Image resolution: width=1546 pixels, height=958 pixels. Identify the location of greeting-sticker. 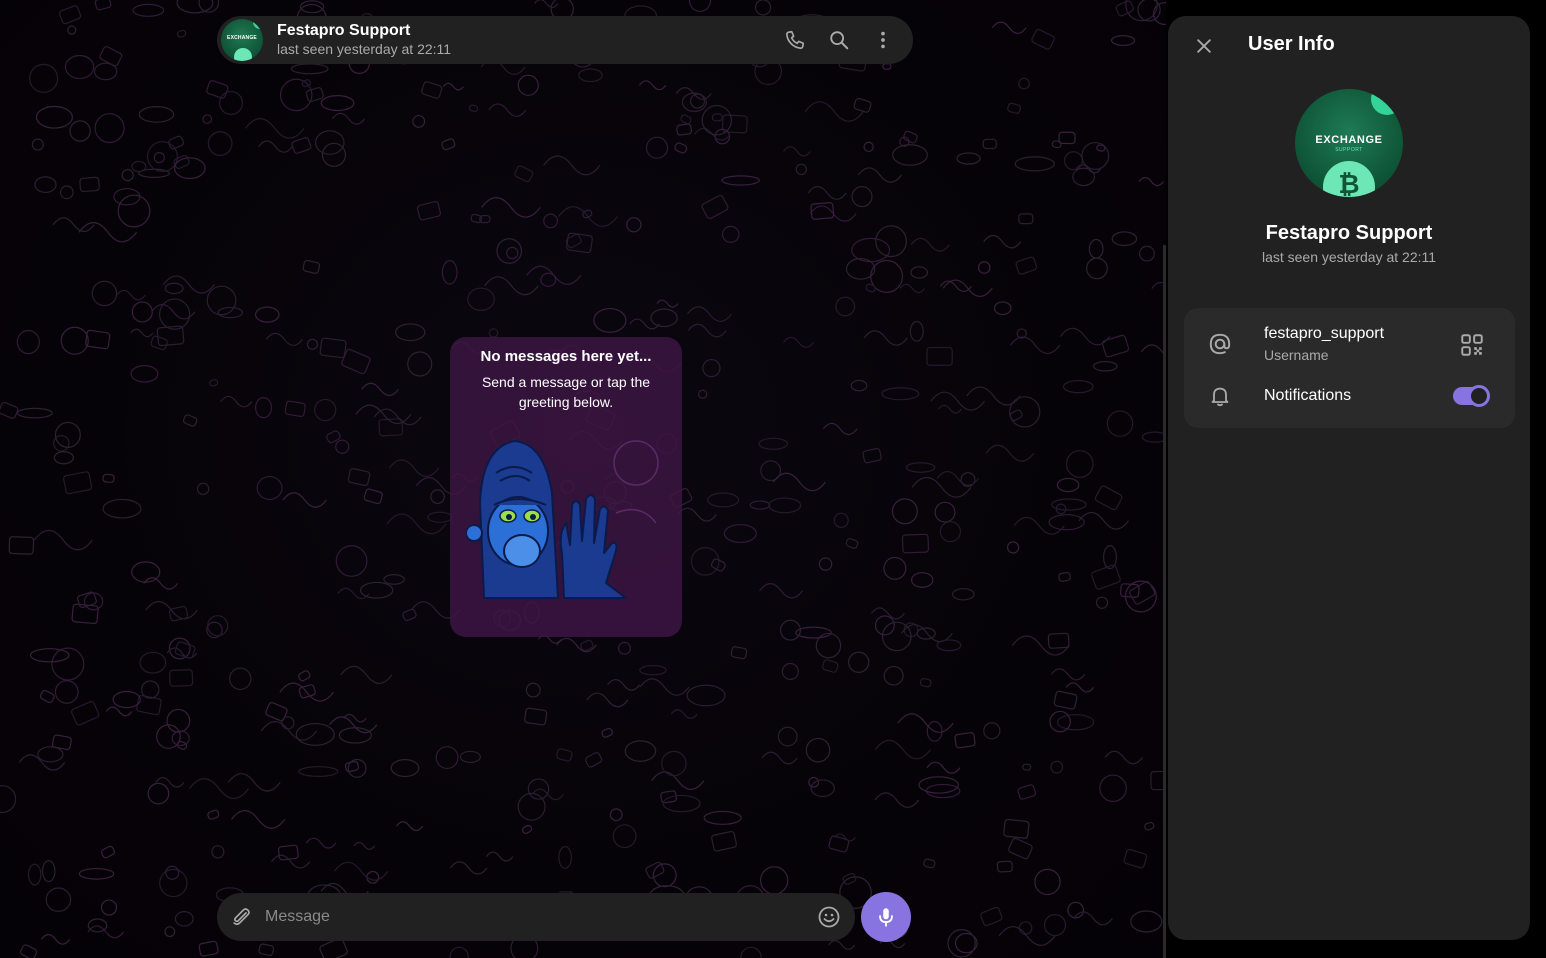
(566, 523).